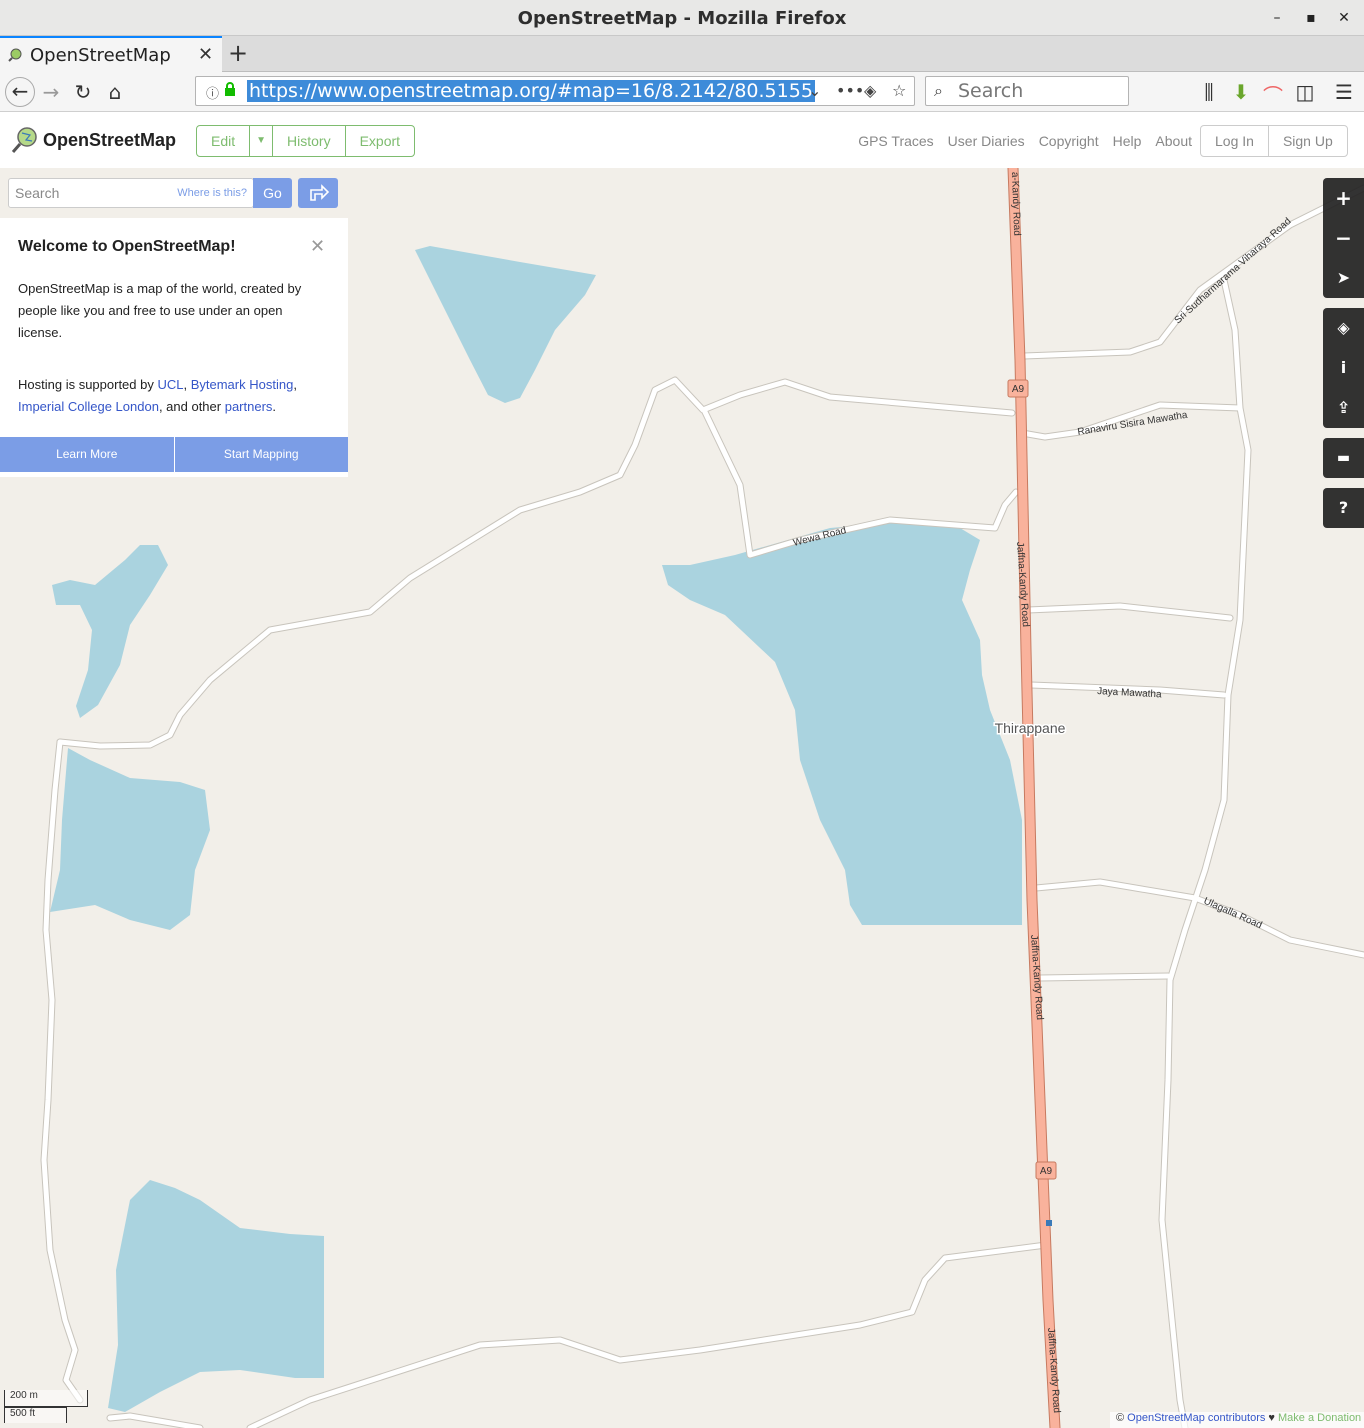 Image resolution: width=1364 pixels, height=1428 pixels. What do you see at coordinates (1344, 92) in the screenshot?
I see `menu-icon: ☰` at bounding box center [1344, 92].